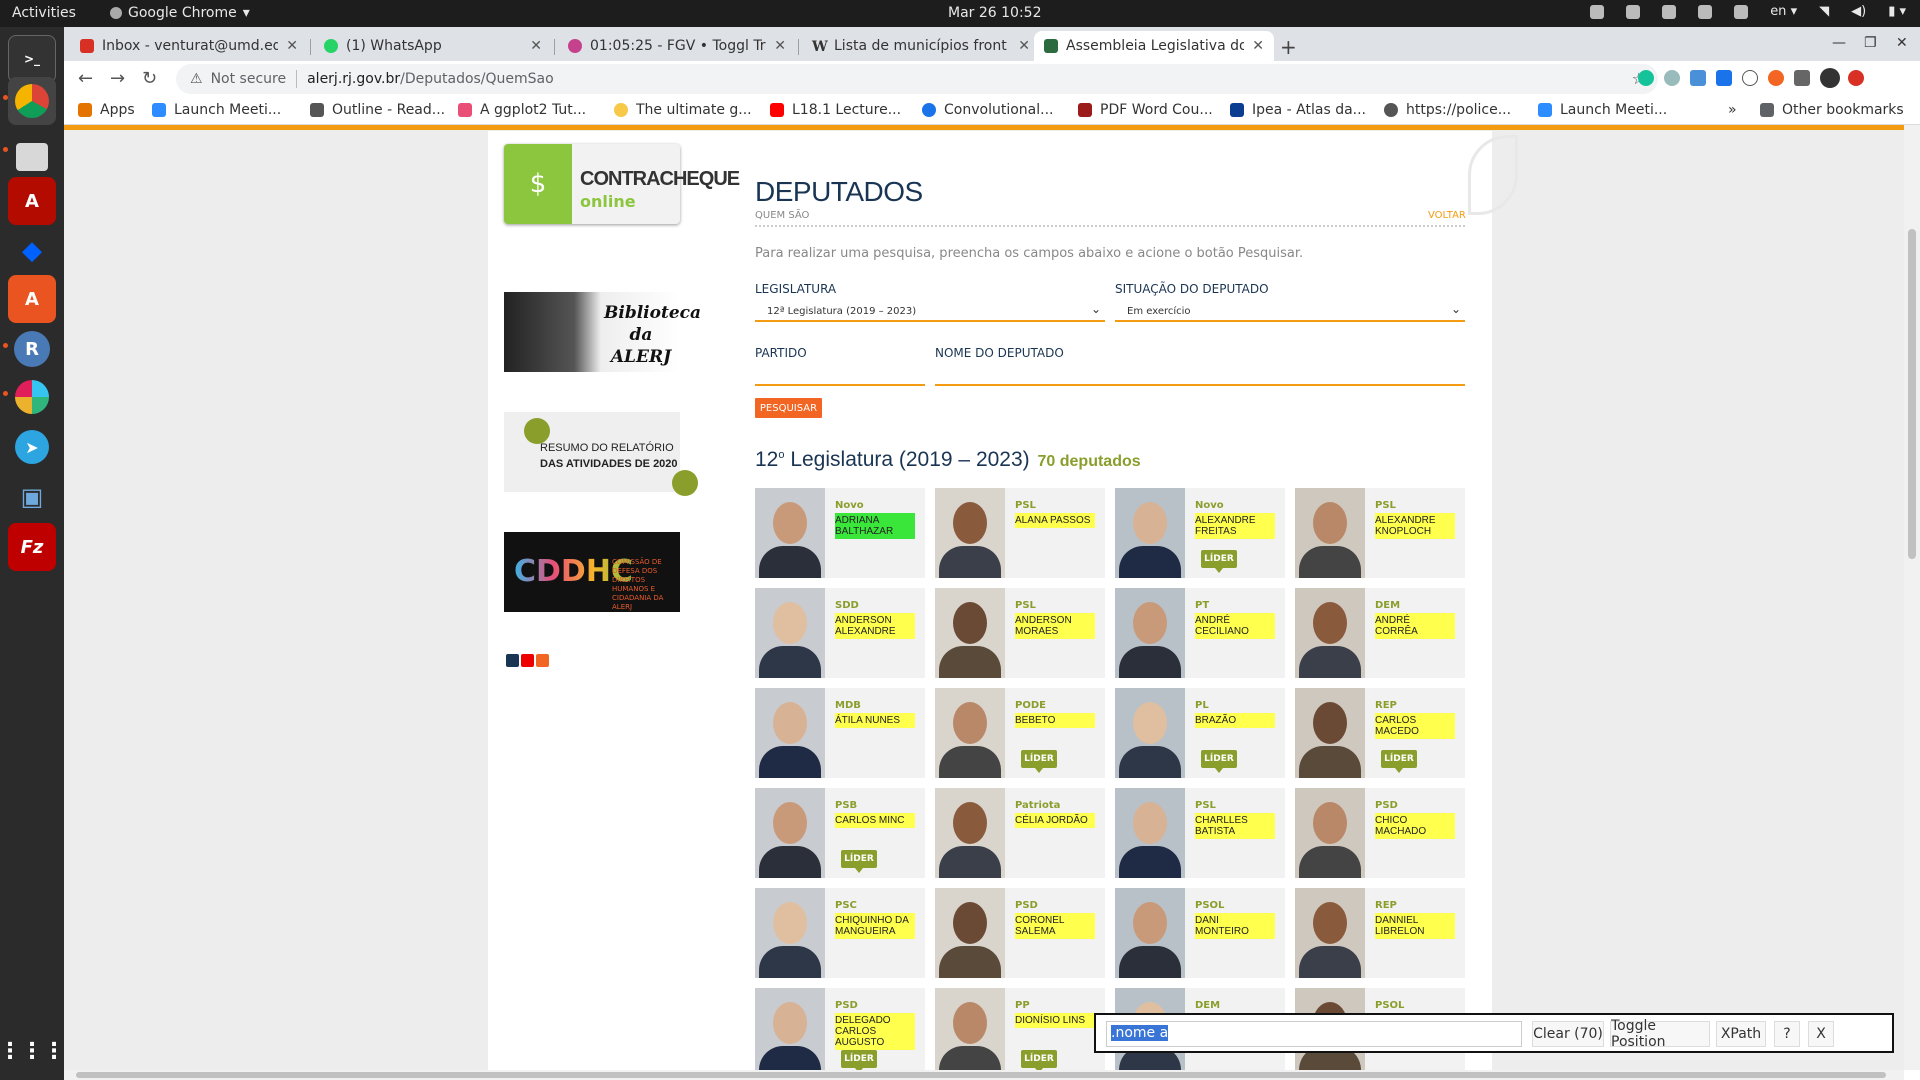  I want to click on reload-button: ↻, so click(149, 78).